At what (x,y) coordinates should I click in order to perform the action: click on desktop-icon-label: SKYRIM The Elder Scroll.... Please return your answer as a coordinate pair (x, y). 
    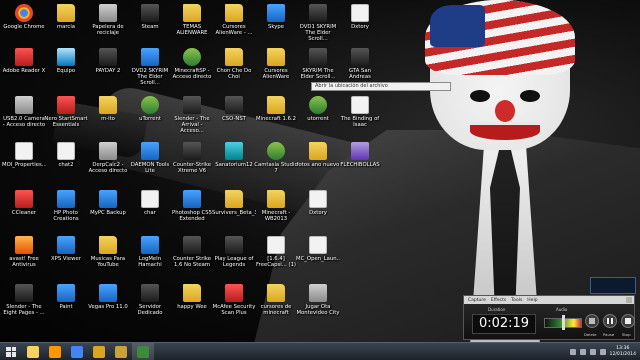
    Looking at the image, I should click on (318, 74).